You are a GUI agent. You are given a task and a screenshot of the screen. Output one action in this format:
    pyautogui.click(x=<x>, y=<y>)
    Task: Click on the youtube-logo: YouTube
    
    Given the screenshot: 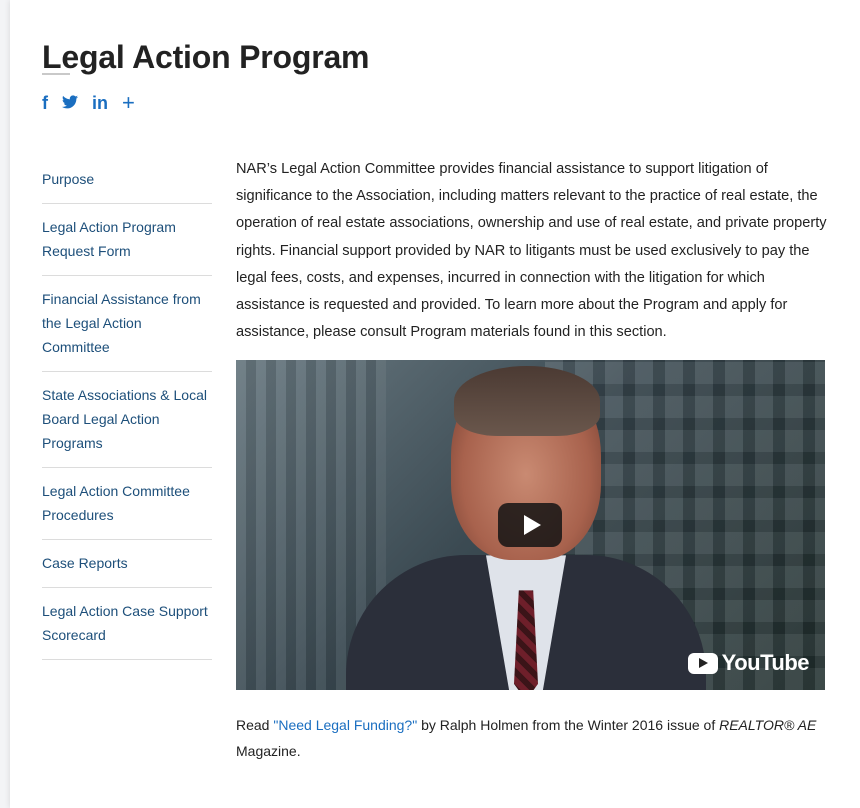 What is the action you would take?
    pyautogui.click(x=748, y=663)
    